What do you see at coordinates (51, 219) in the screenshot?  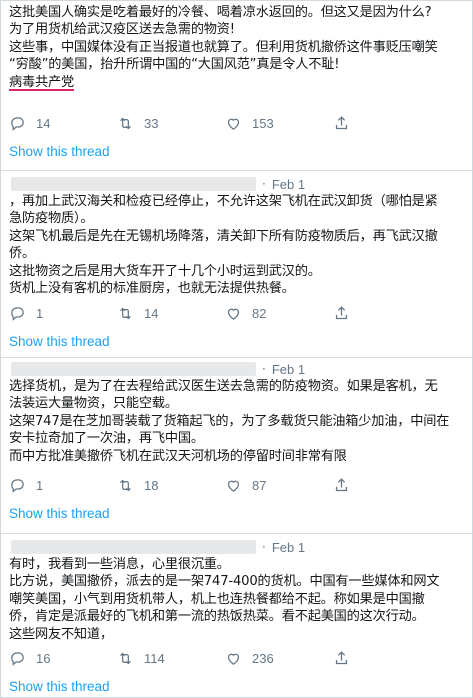 I see `tweet-text-line: 急防疫物质）。` at bounding box center [51, 219].